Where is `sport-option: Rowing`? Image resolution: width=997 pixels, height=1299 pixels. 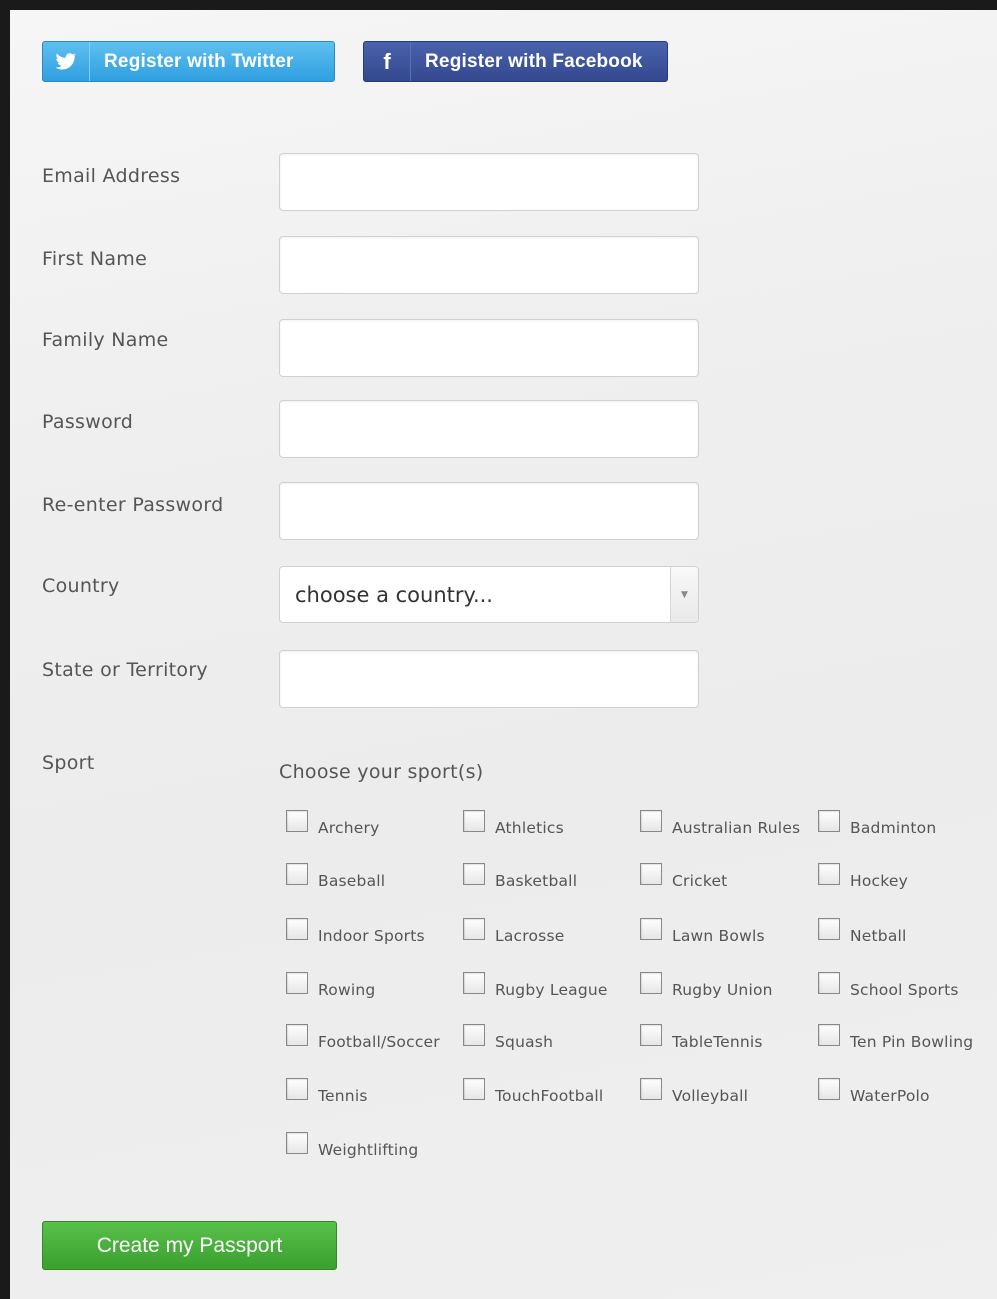 sport-option: Rowing is located at coordinates (330, 985).